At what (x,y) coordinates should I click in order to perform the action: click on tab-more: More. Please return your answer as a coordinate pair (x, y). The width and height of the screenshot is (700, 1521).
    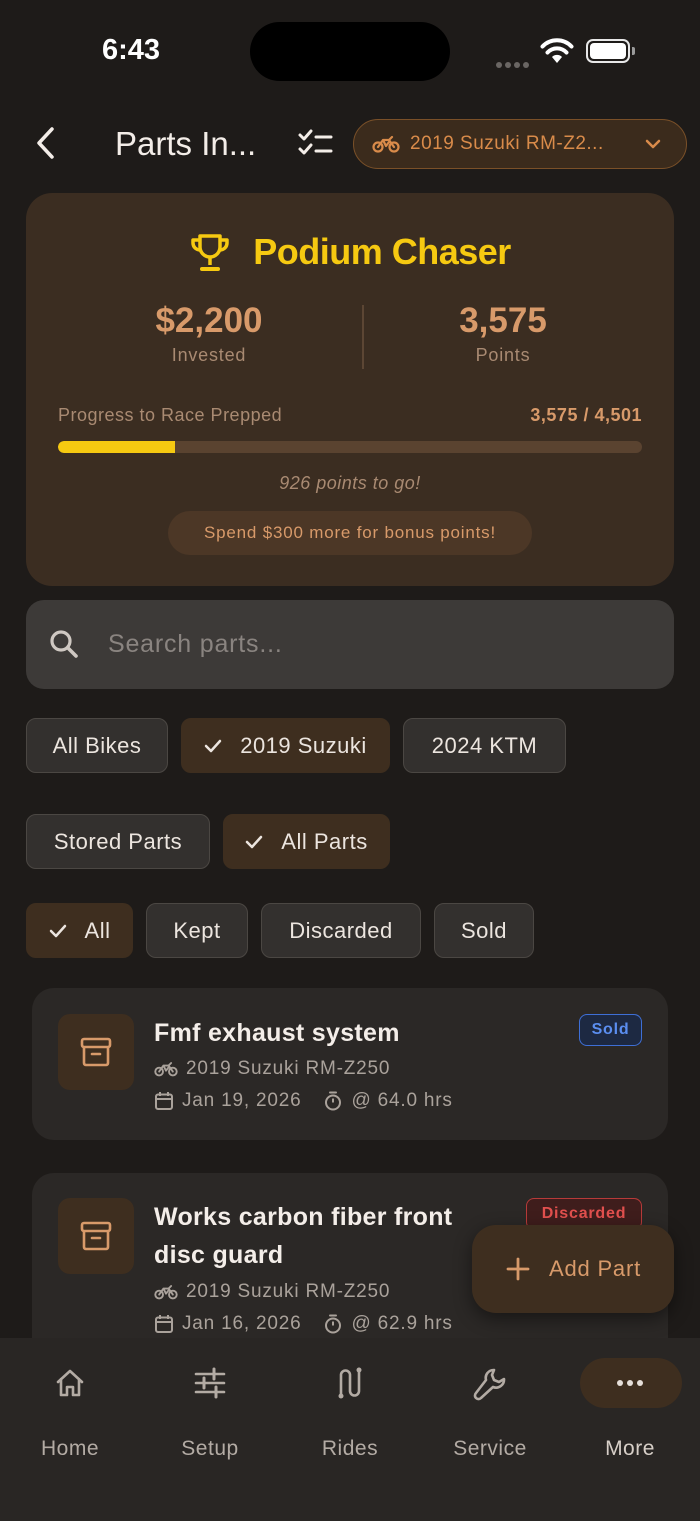
    Looking at the image, I should click on (630, 1408).